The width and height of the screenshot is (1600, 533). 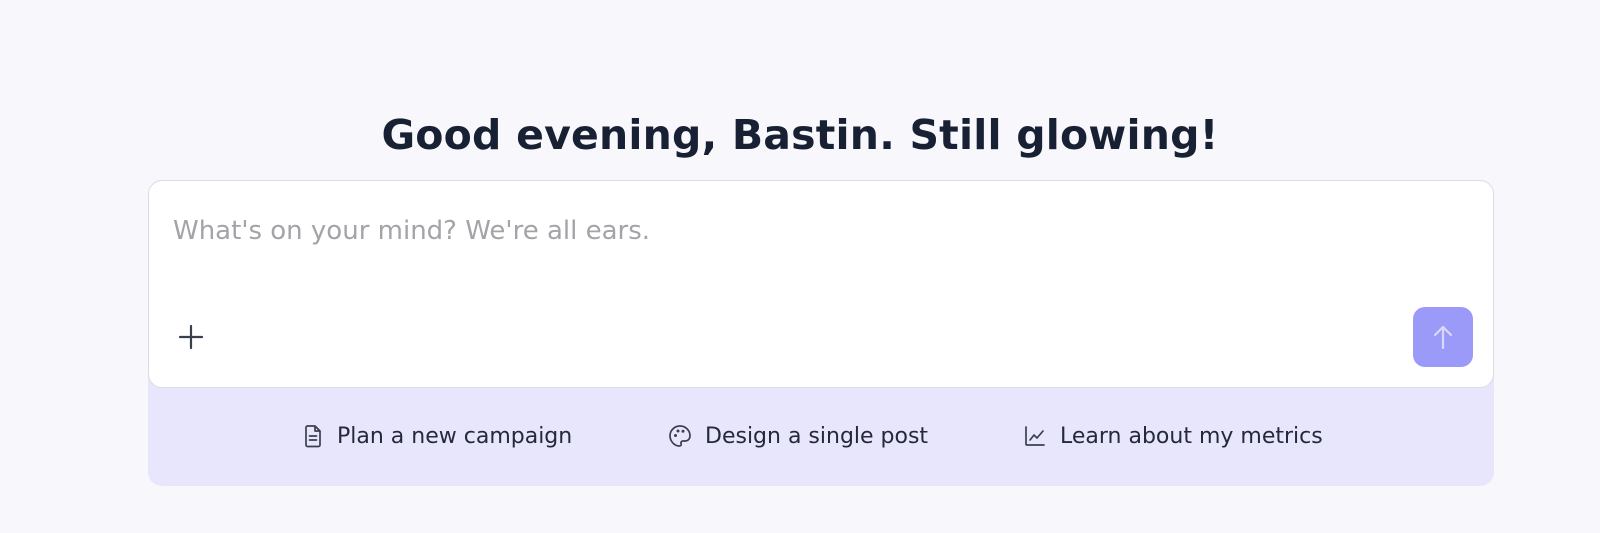 What do you see at coordinates (680, 436) in the screenshot?
I see `palette-icon` at bounding box center [680, 436].